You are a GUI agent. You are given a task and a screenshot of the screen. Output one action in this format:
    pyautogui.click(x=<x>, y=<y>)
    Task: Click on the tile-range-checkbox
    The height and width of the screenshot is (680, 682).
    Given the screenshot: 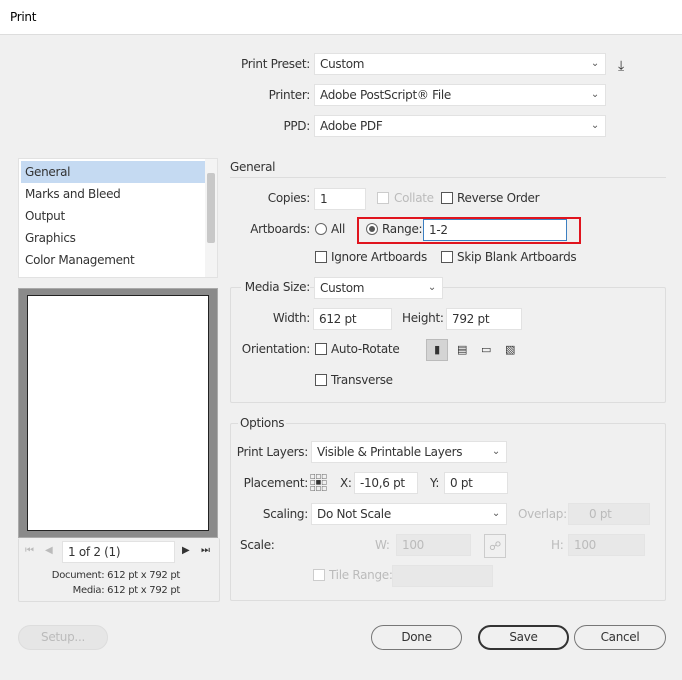 What is the action you would take?
    pyautogui.click(x=319, y=575)
    